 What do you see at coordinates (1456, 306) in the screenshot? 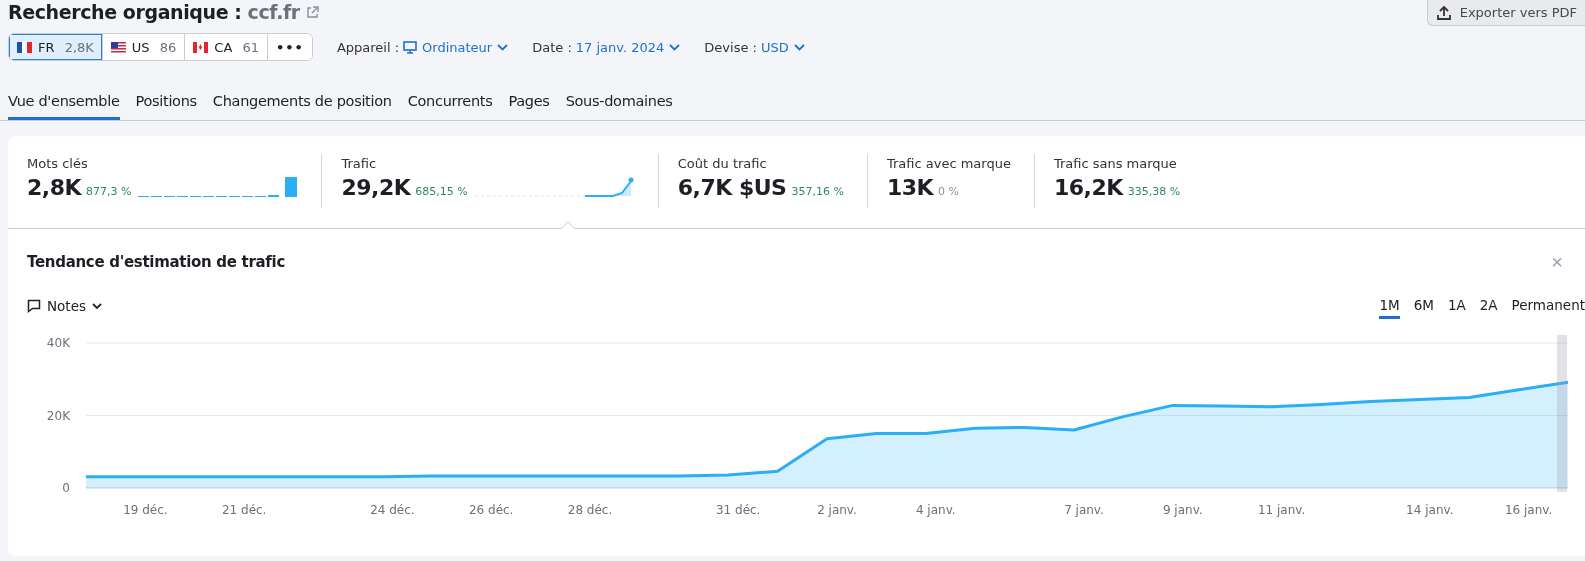
I see `range-tab: 1A` at bounding box center [1456, 306].